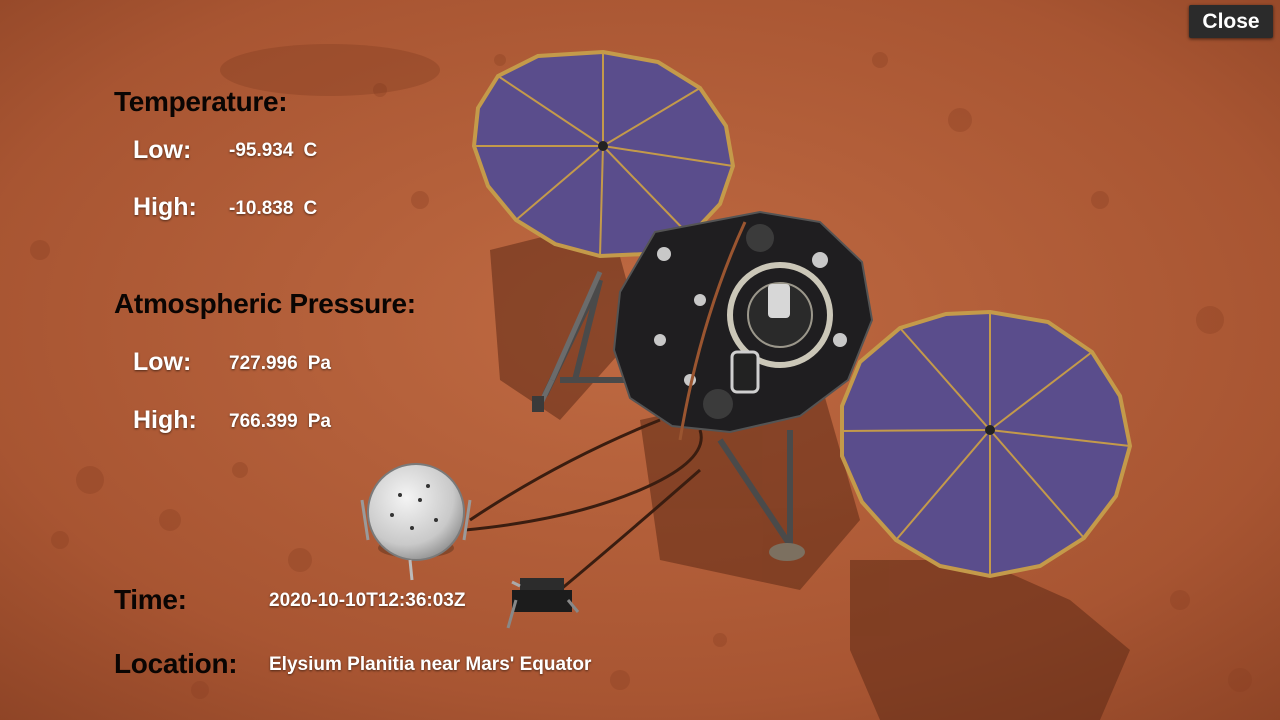 Image resolution: width=1280 pixels, height=720 pixels. Describe the element at coordinates (201, 101) in the screenshot. I see `temperature-heading: Temperature:` at that location.